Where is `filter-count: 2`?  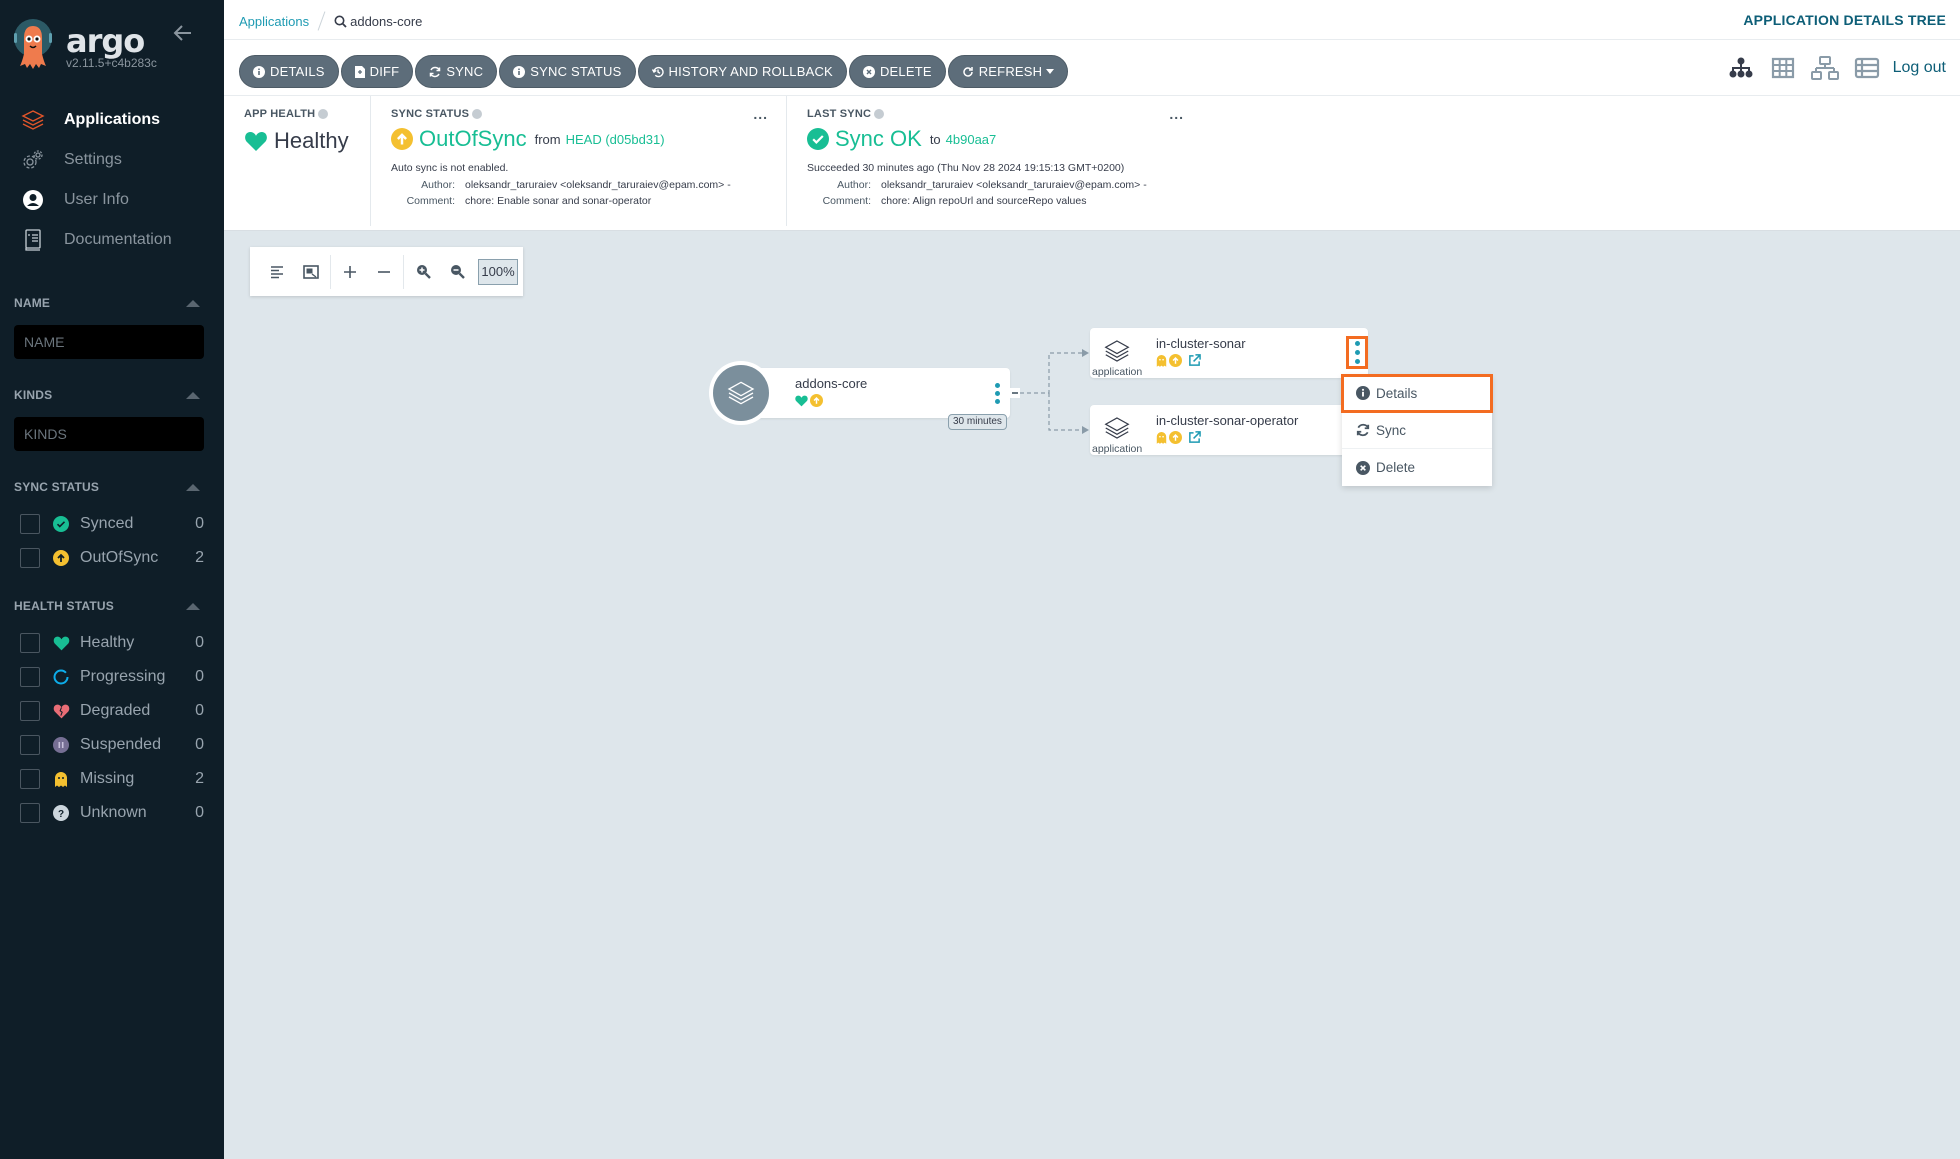 filter-count: 2 is located at coordinates (199, 778).